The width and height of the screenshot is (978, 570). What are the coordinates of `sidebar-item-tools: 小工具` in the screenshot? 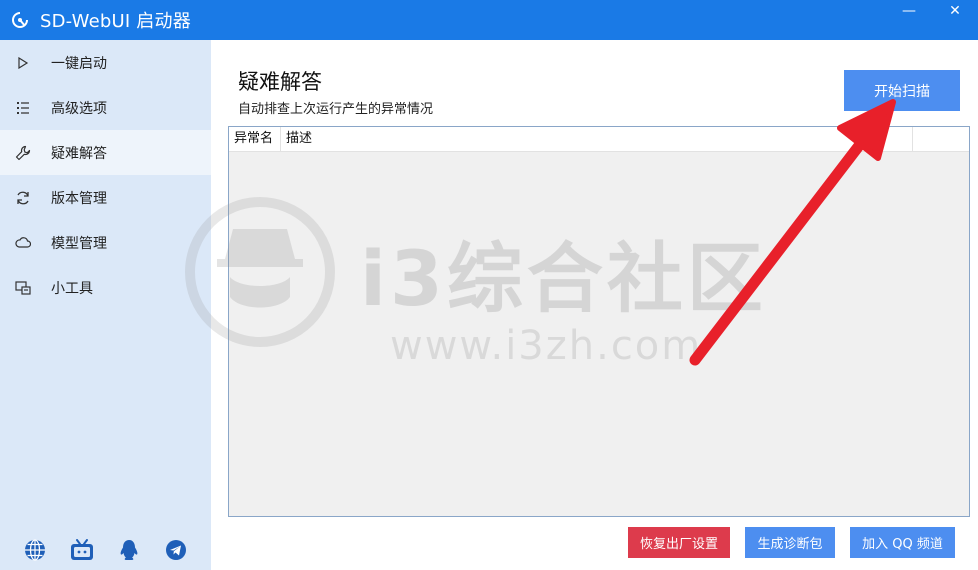 It's located at (105, 287).